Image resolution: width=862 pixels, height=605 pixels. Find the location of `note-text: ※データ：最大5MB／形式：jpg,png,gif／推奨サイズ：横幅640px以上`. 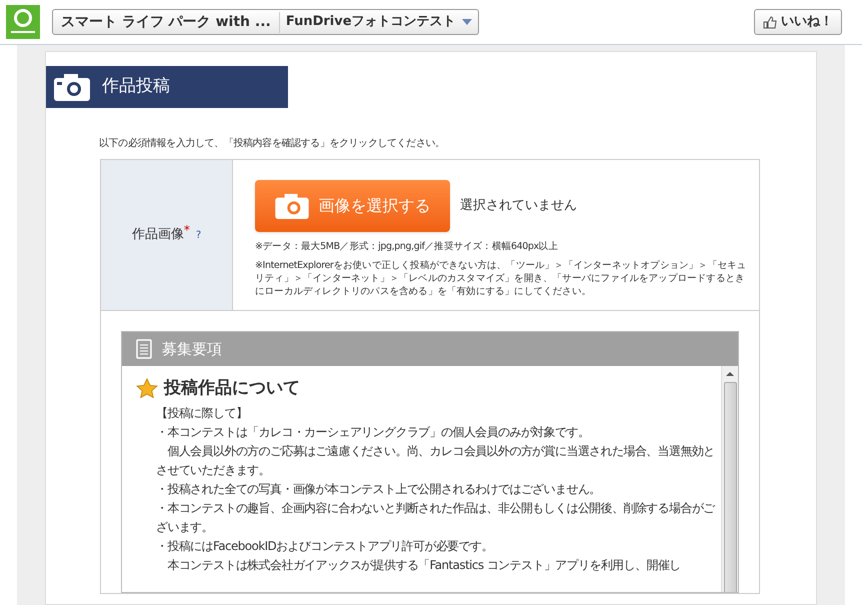

note-text: ※データ：最大5MB／形式：jpg,png,gif／推奨サイズ：横幅640px以上 is located at coordinates (407, 246).